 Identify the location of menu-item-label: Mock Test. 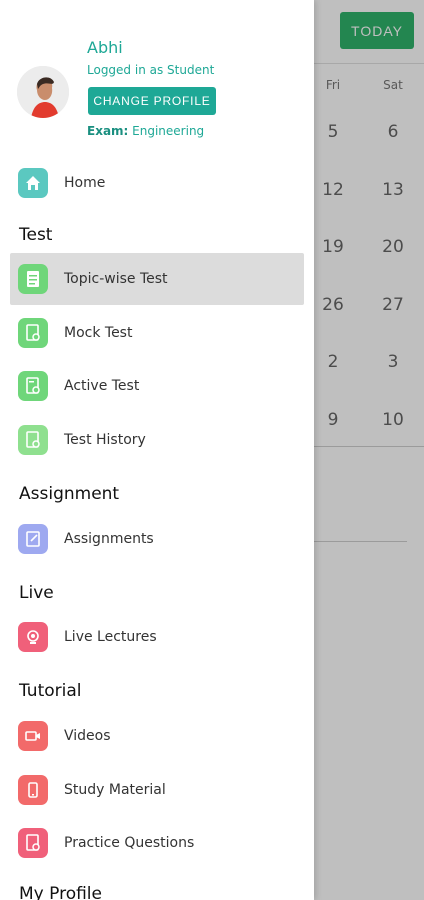
(98, 333).